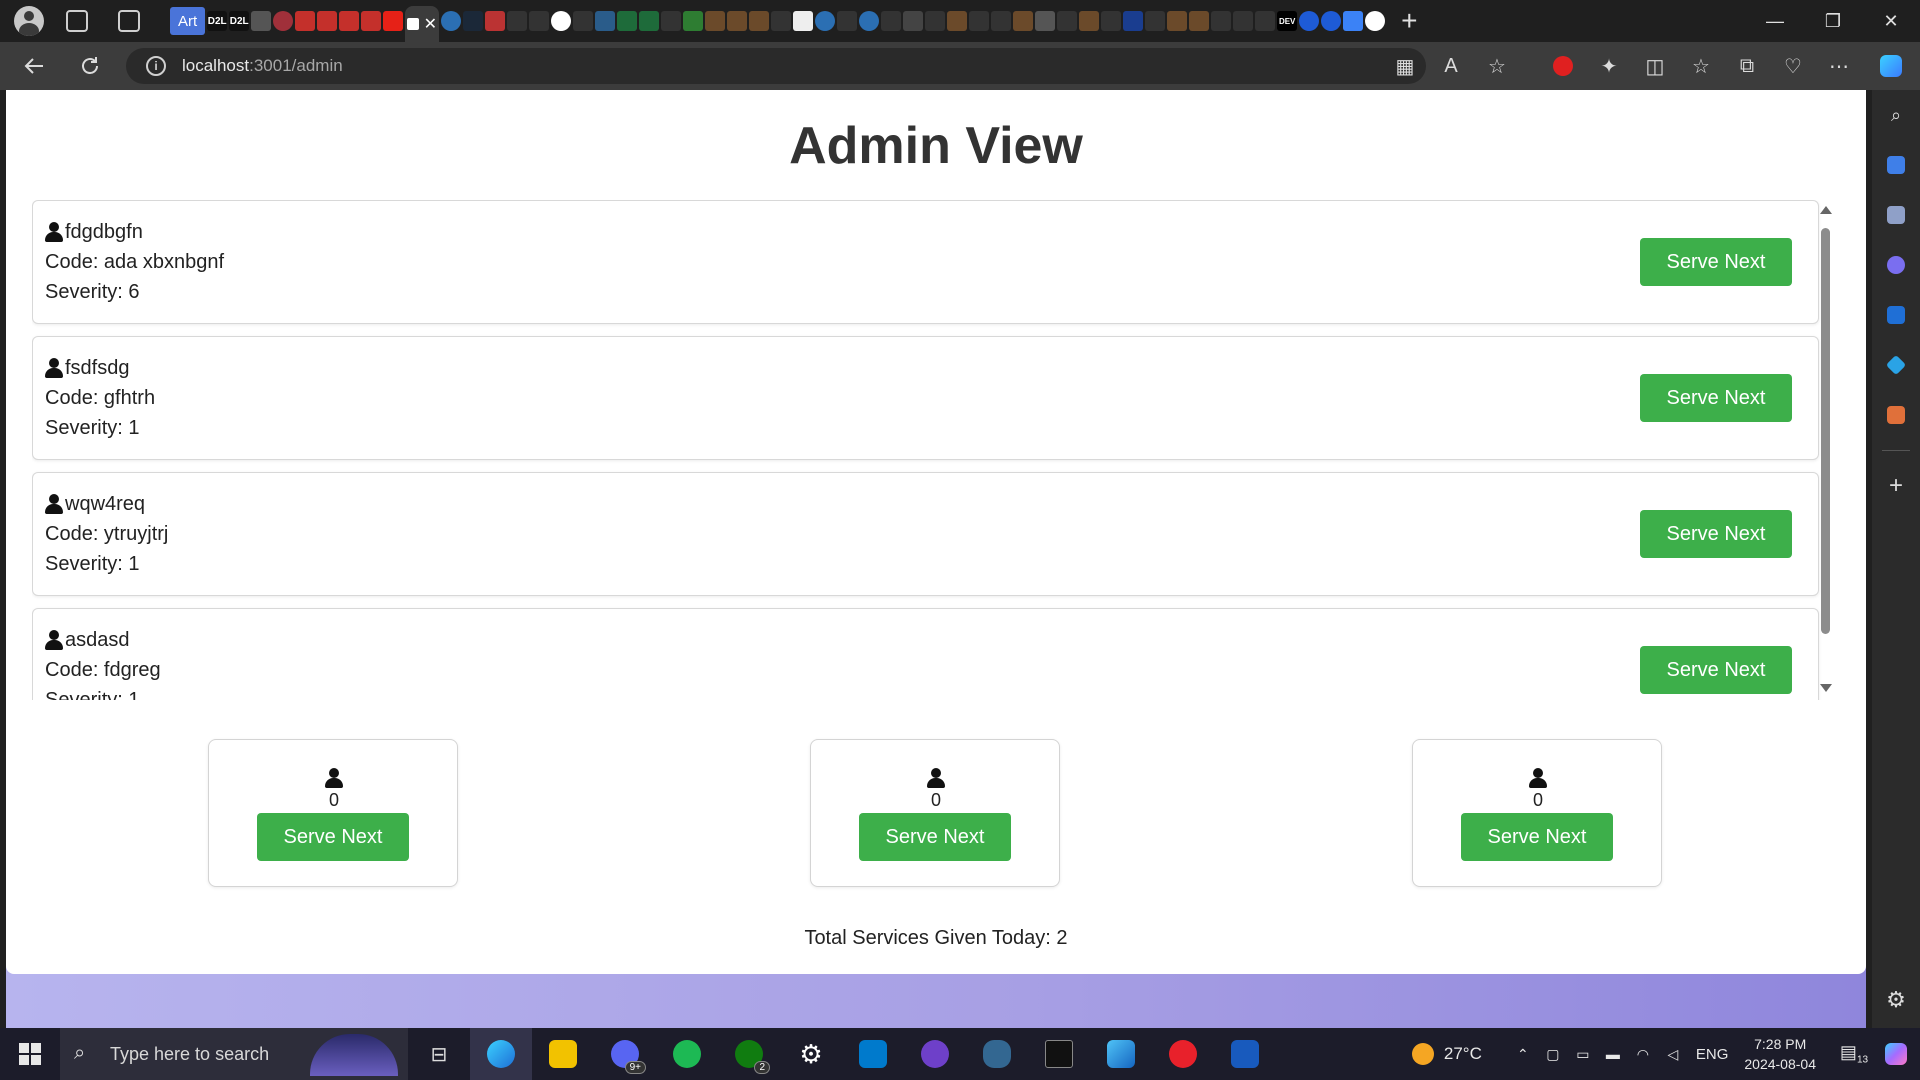  What do you see at coordinates (1563, 66) in the screenshot?
I see `adblock-stop-icon` at bounding box center [1563, 66].